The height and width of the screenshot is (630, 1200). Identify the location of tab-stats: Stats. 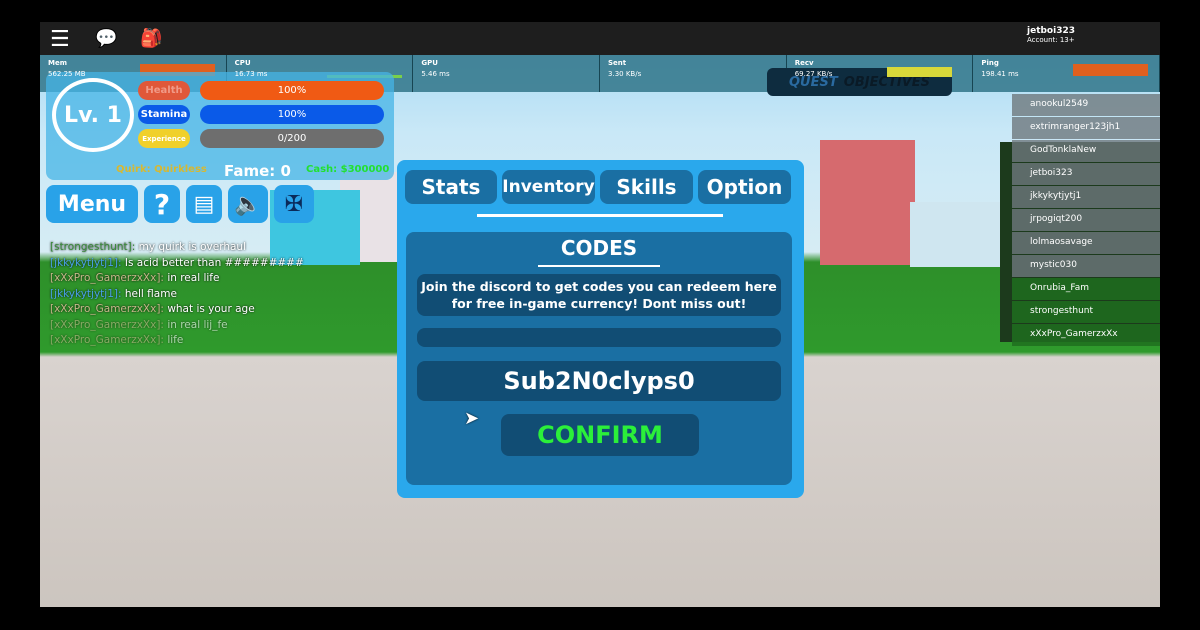
(451, 187).